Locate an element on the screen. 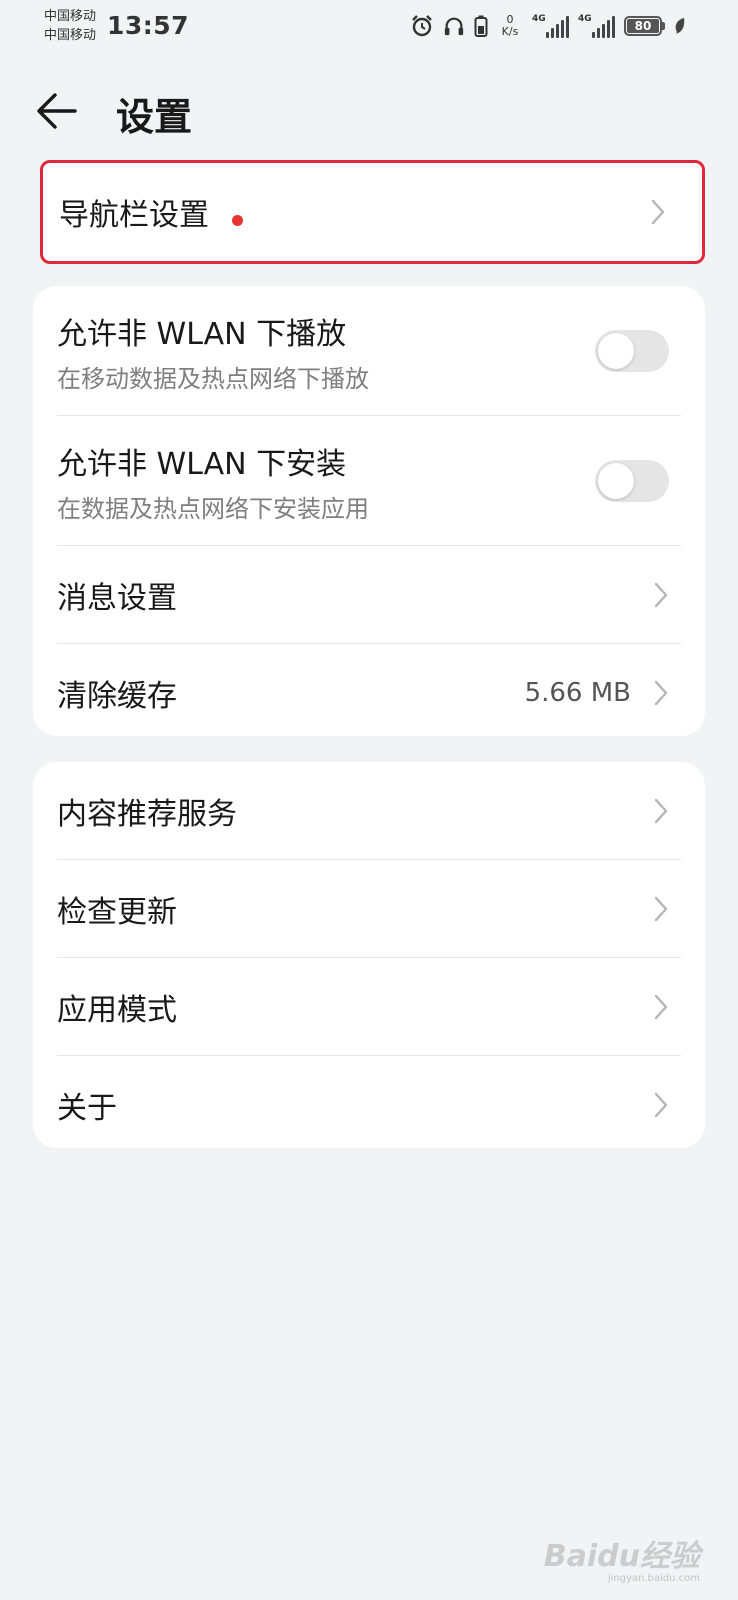  allow-non-wlan-install-label: 允许非 WLAN 下安装 is located at coordinates (202, 464).